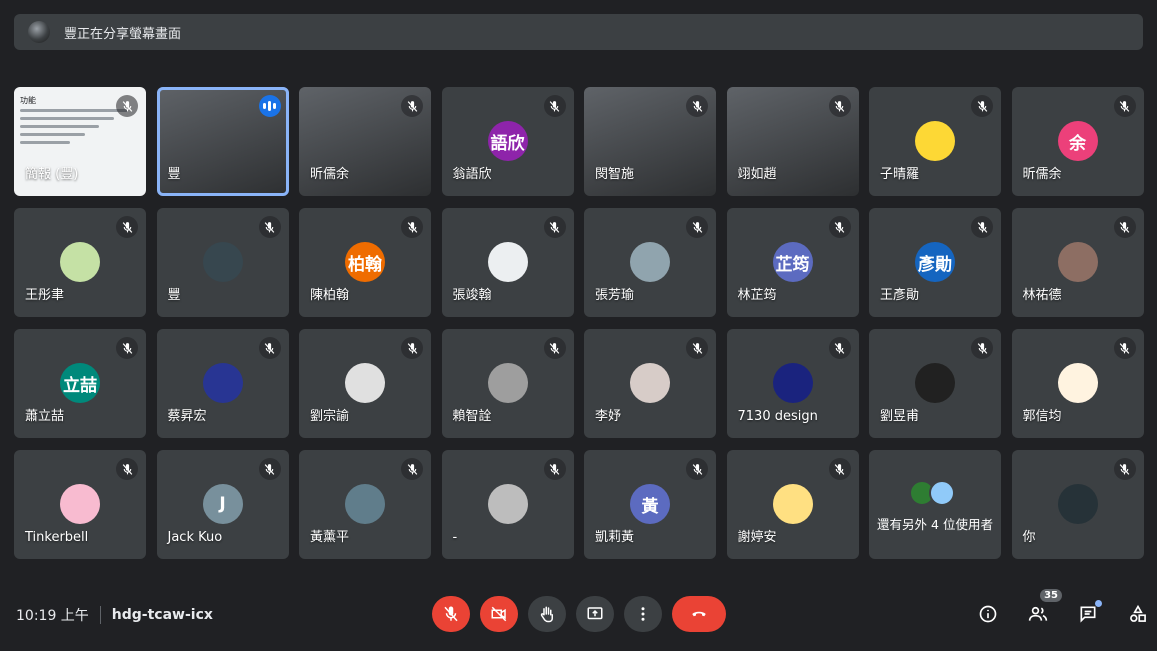  I want to click on participant-name: 豐, so click(174, 174).